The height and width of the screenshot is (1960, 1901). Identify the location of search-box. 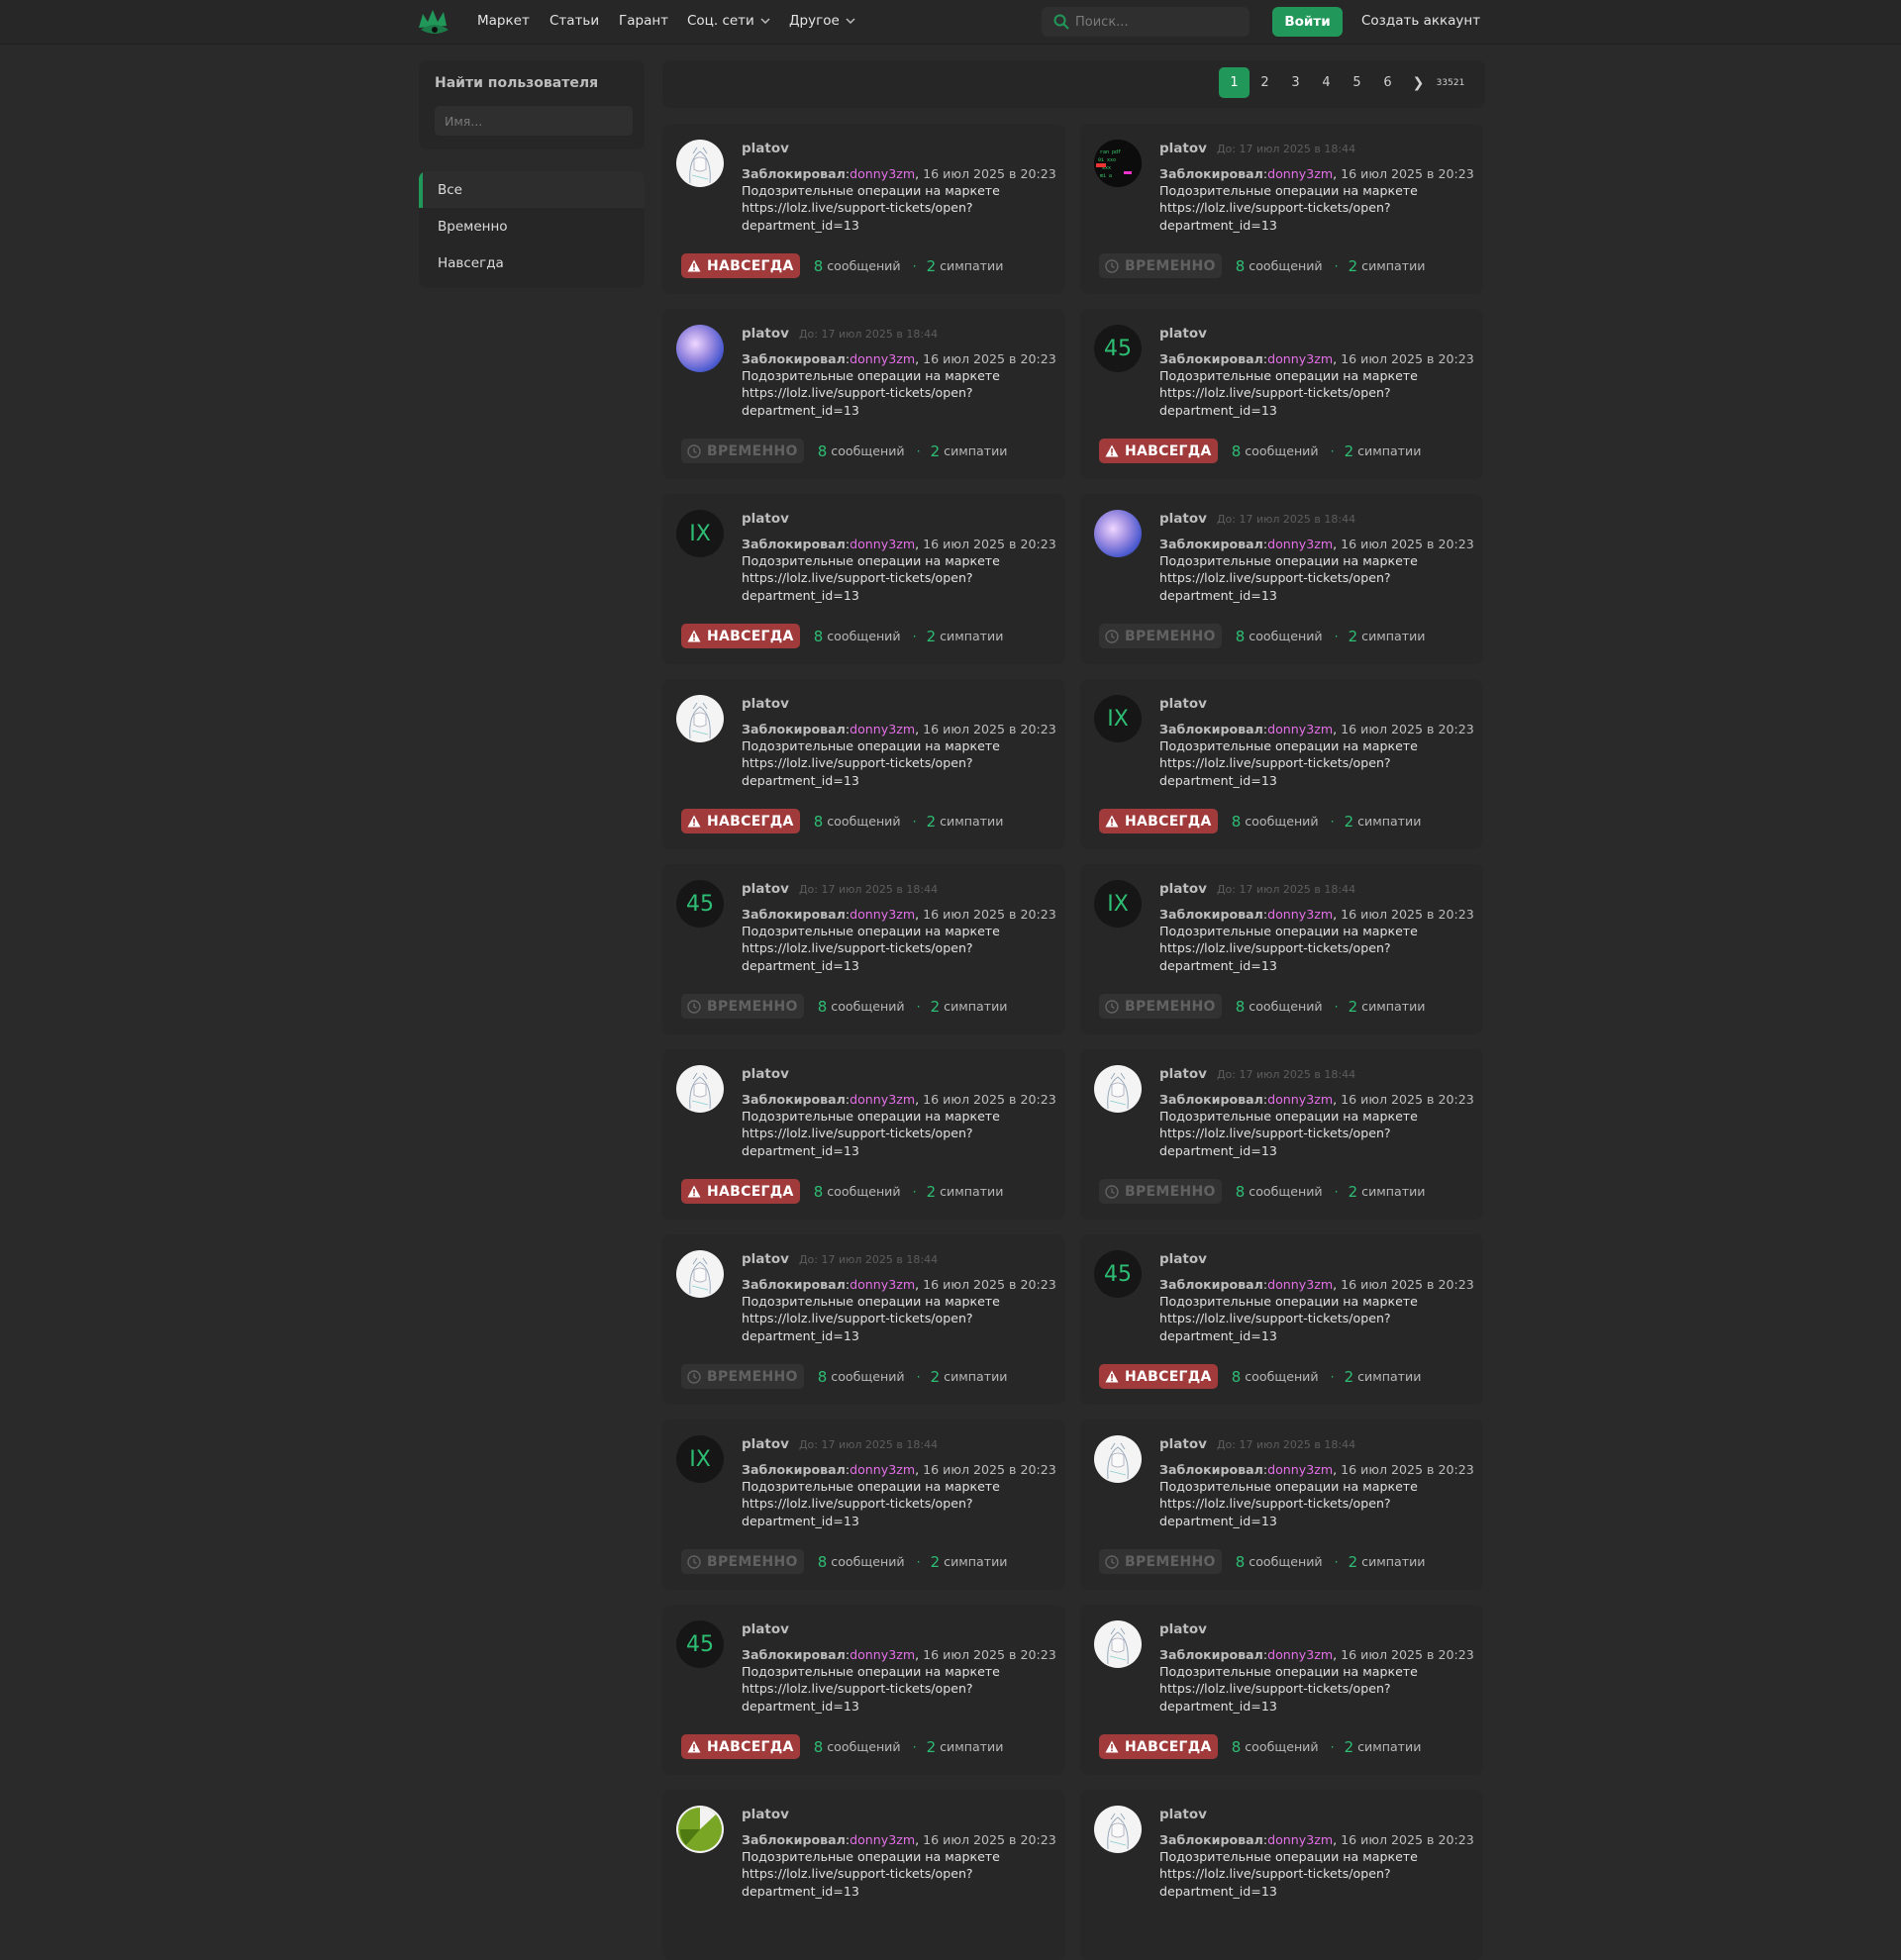
(1146, 22).